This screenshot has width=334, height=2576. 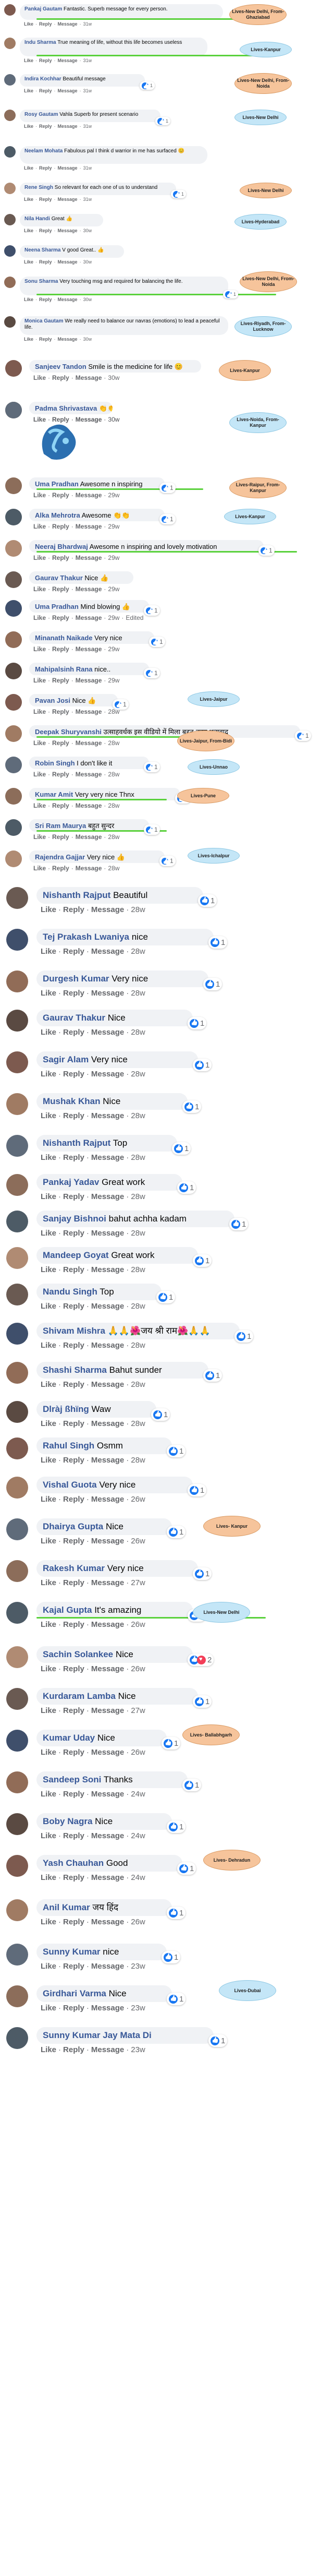 I want to click on commenter-name: Indu Sharma, so click(x=40, y=42).